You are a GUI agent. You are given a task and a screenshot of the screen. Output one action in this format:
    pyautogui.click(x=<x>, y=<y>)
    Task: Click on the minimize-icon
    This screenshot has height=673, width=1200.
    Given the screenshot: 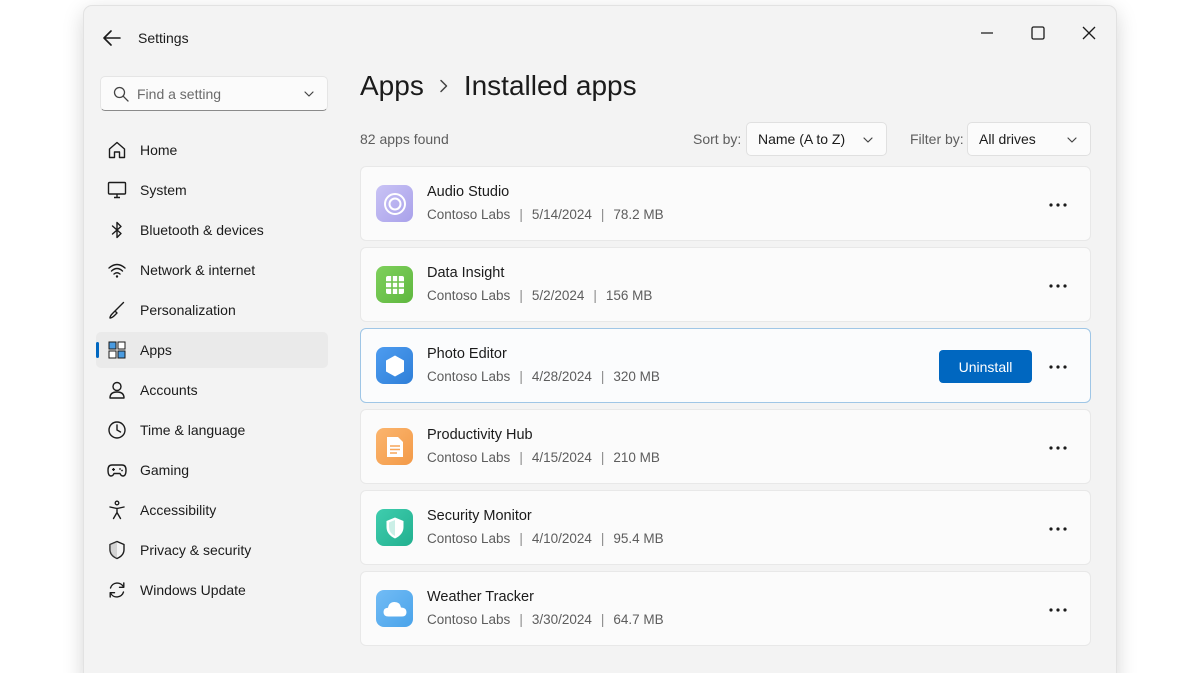 What is the action you would take?
    pyautogui.click(x=987, y=33)
    